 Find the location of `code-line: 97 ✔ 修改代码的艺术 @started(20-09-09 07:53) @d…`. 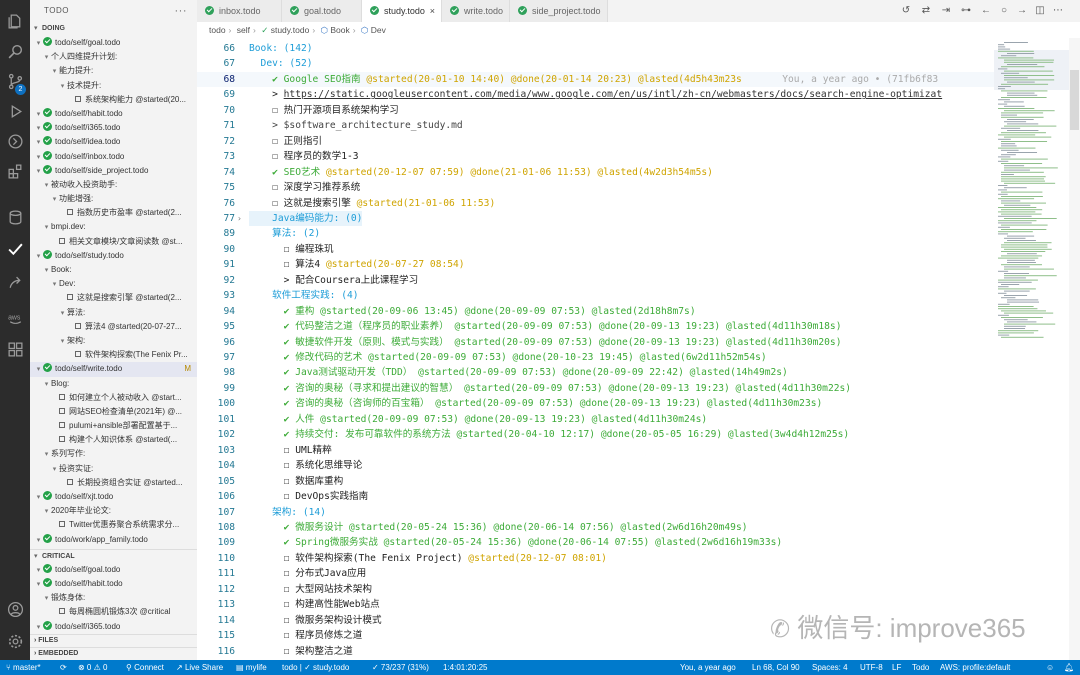

code-line: 97 ✔ 修改代码的艺术 @started(20-09-09 07:53) @d… is located at coordinates (595, 358).